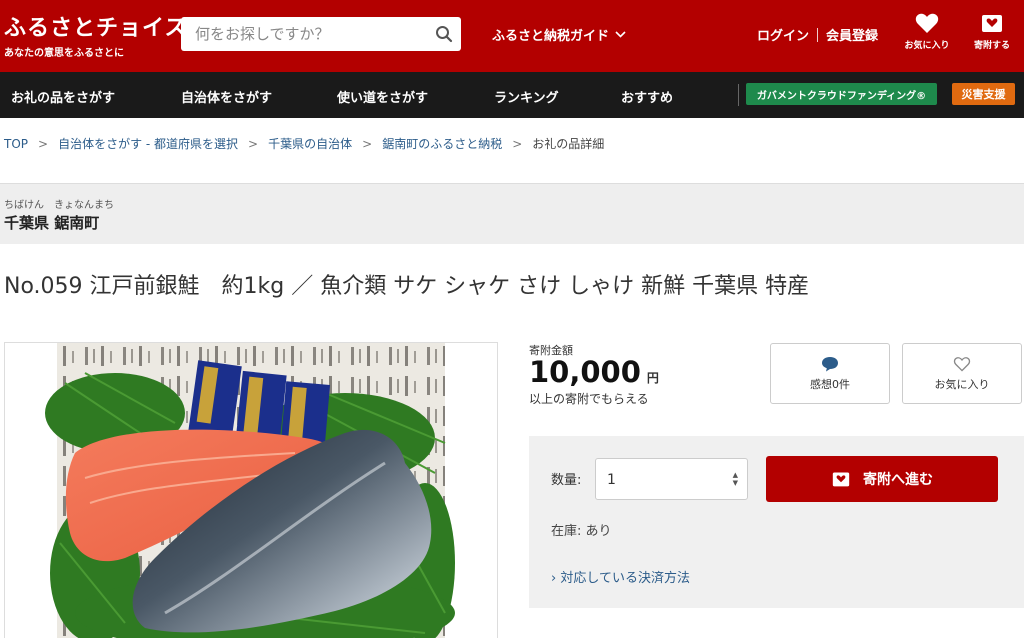  I want to click on municipality-ruby: ちばけん きょなんまち, so click(59, 205).